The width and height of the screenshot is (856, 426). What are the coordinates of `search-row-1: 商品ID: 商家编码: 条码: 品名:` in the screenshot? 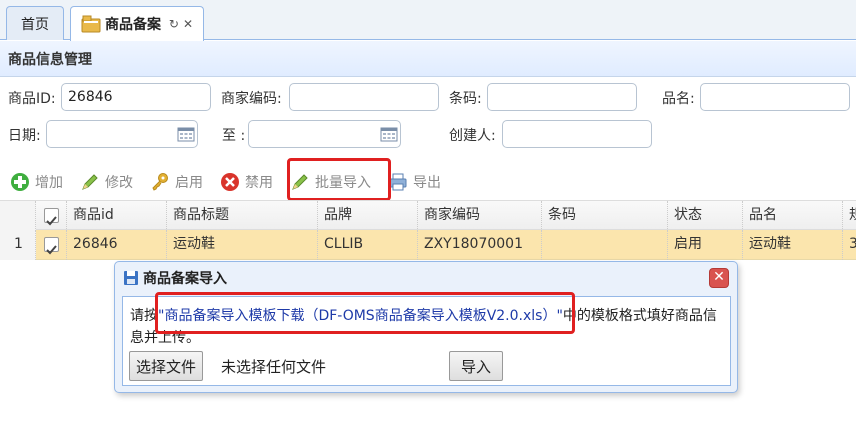 It's located at (428, 97).